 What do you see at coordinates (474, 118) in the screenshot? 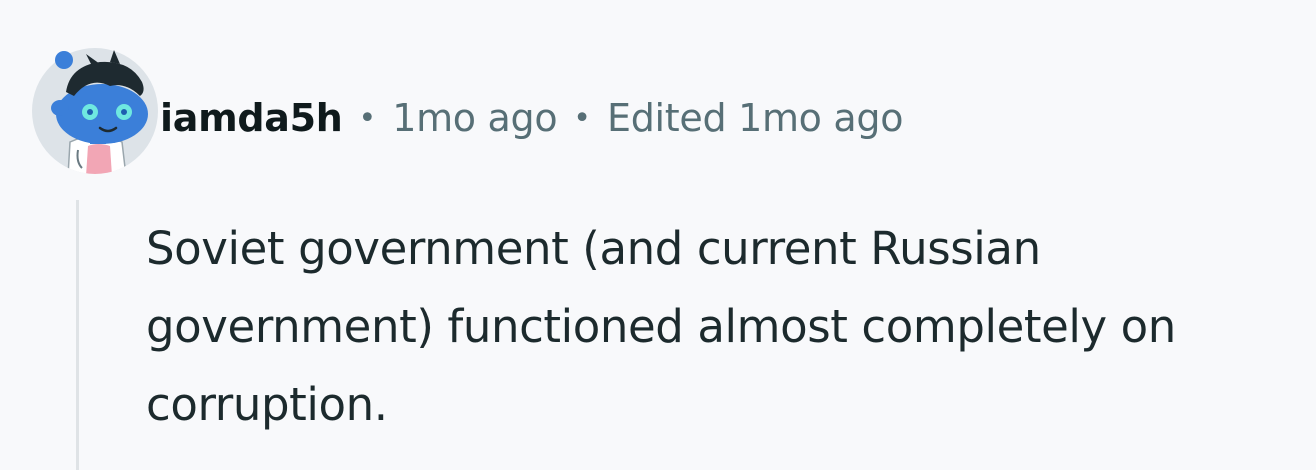
I see `posted-timestamp: 1mo ago` at bounding box center [474, 118].